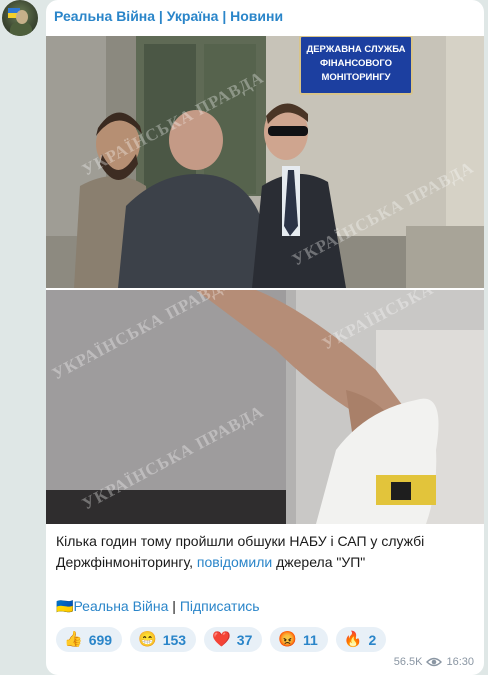 The height and width of the screenshot is (675, 488). What do you see at coordinates (353, 639) in the screenshot?
I see `fire-icon: 🔥` at bounding box center [353, 639].